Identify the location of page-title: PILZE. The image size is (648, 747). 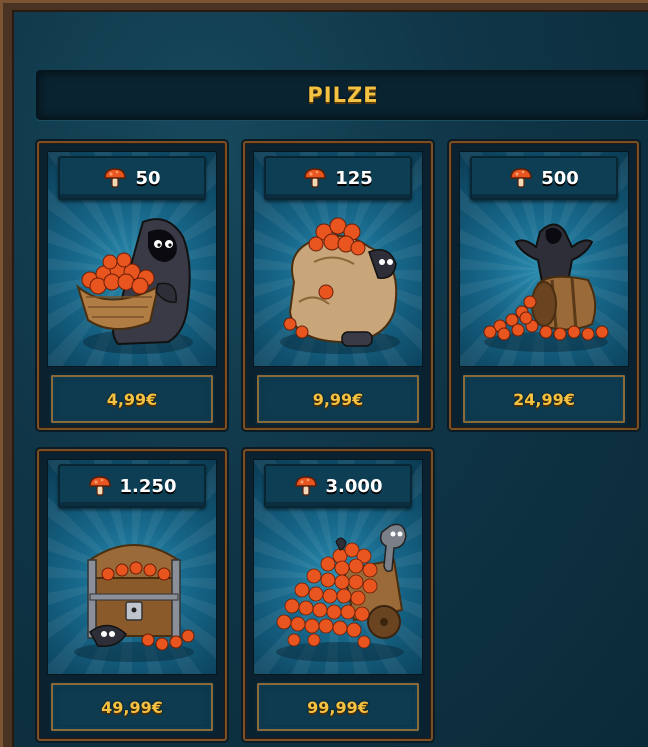
(343, 95).